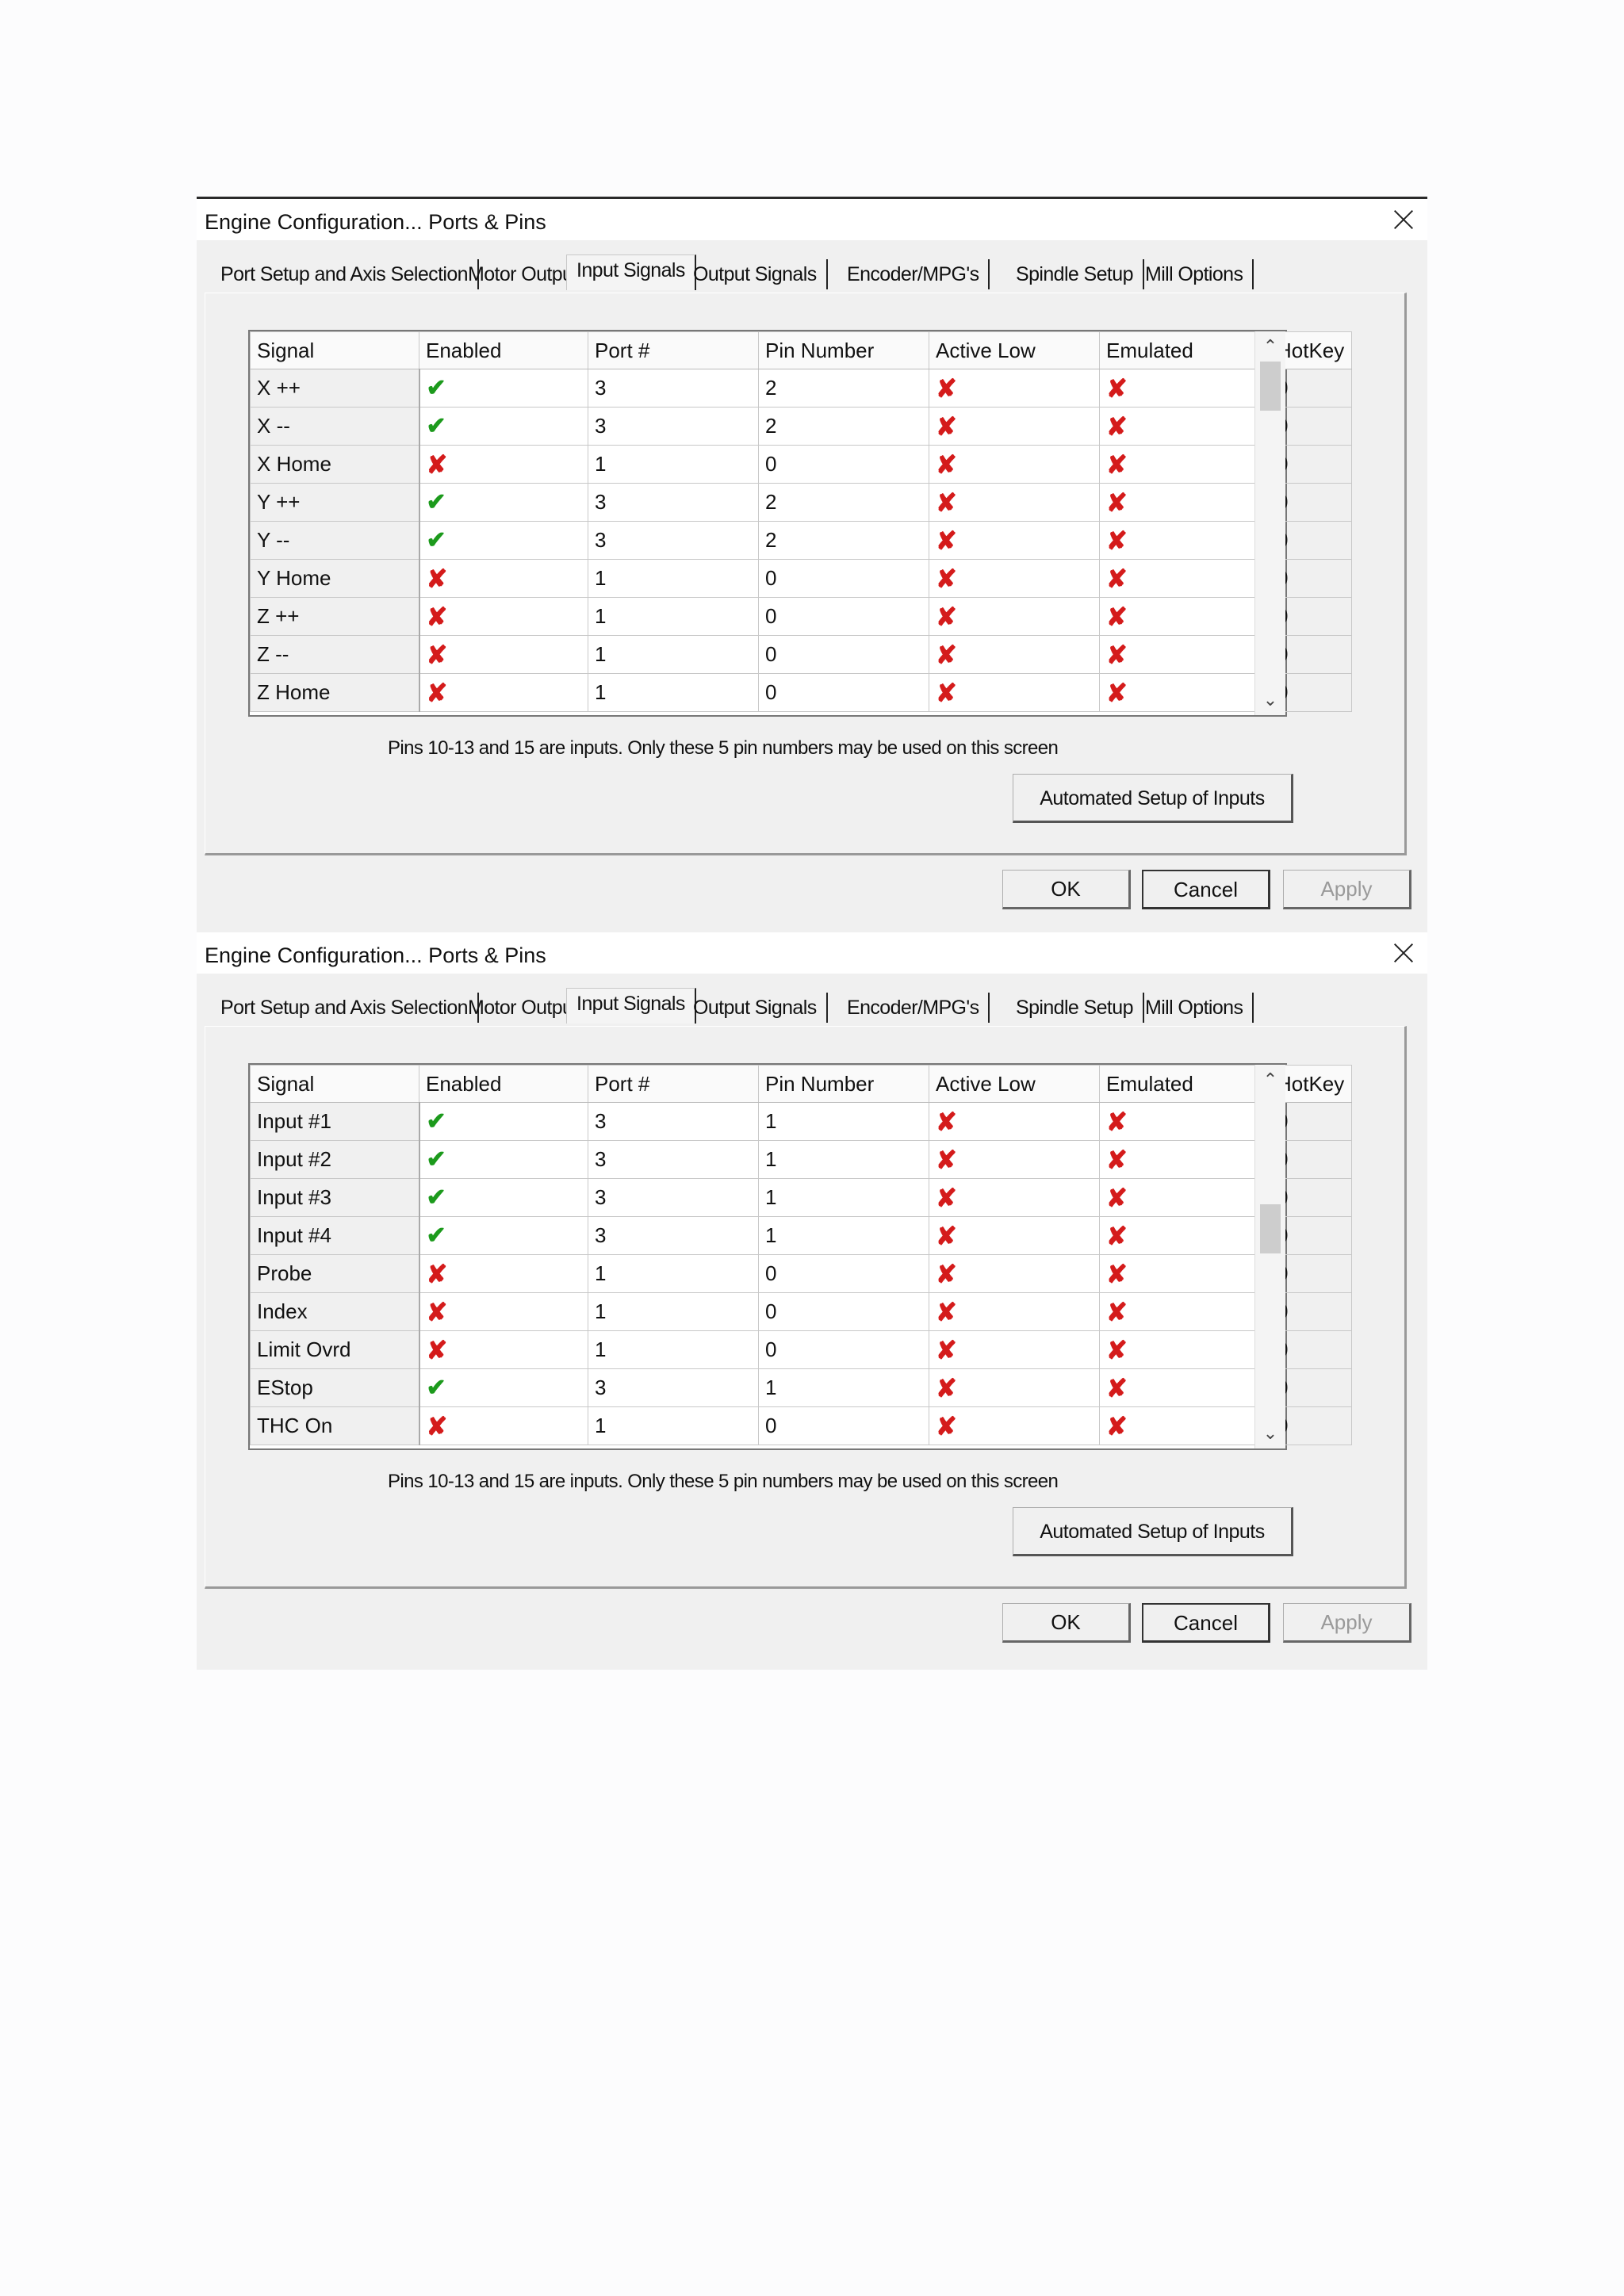  What do you see at coordinates (335, 1349) in the screenshot?
I see `signal-name-cell: Limit Ovrd` at bounding box center [335, 1349].